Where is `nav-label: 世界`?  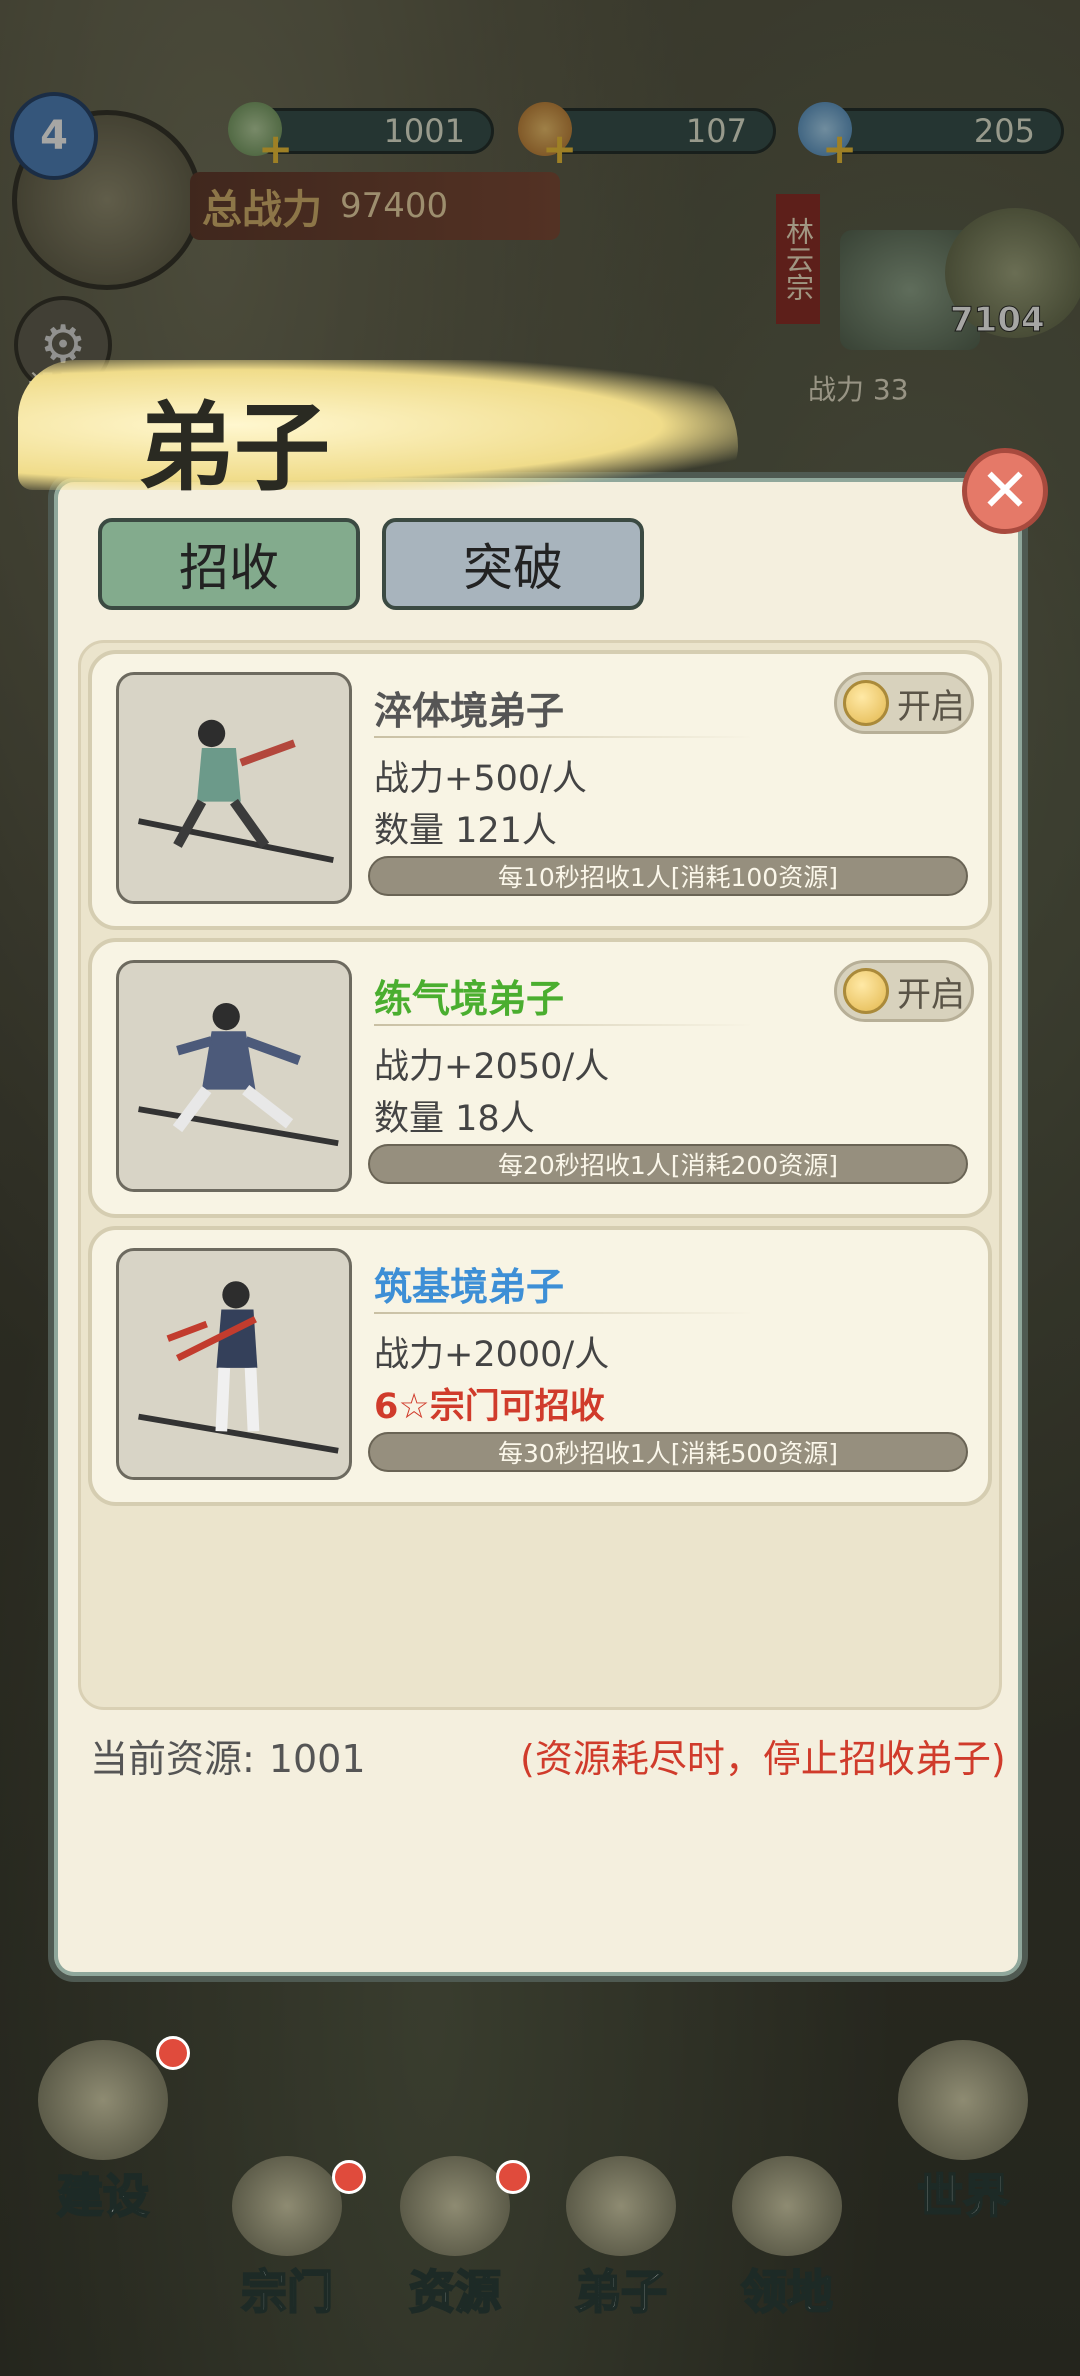
nav-label: 世界 is located at coordinates (963, 2196).